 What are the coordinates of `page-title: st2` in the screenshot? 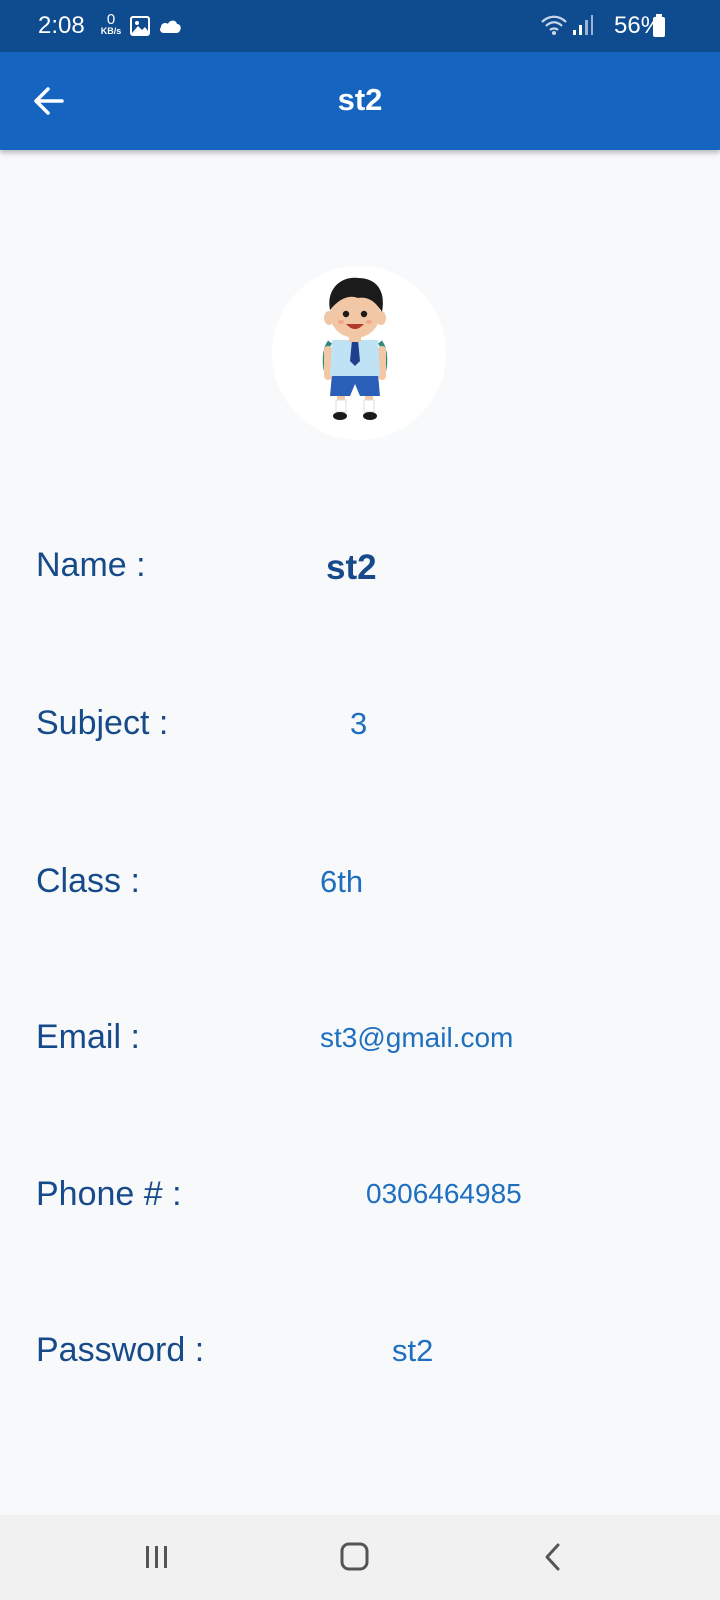 It's located at (360, 99).